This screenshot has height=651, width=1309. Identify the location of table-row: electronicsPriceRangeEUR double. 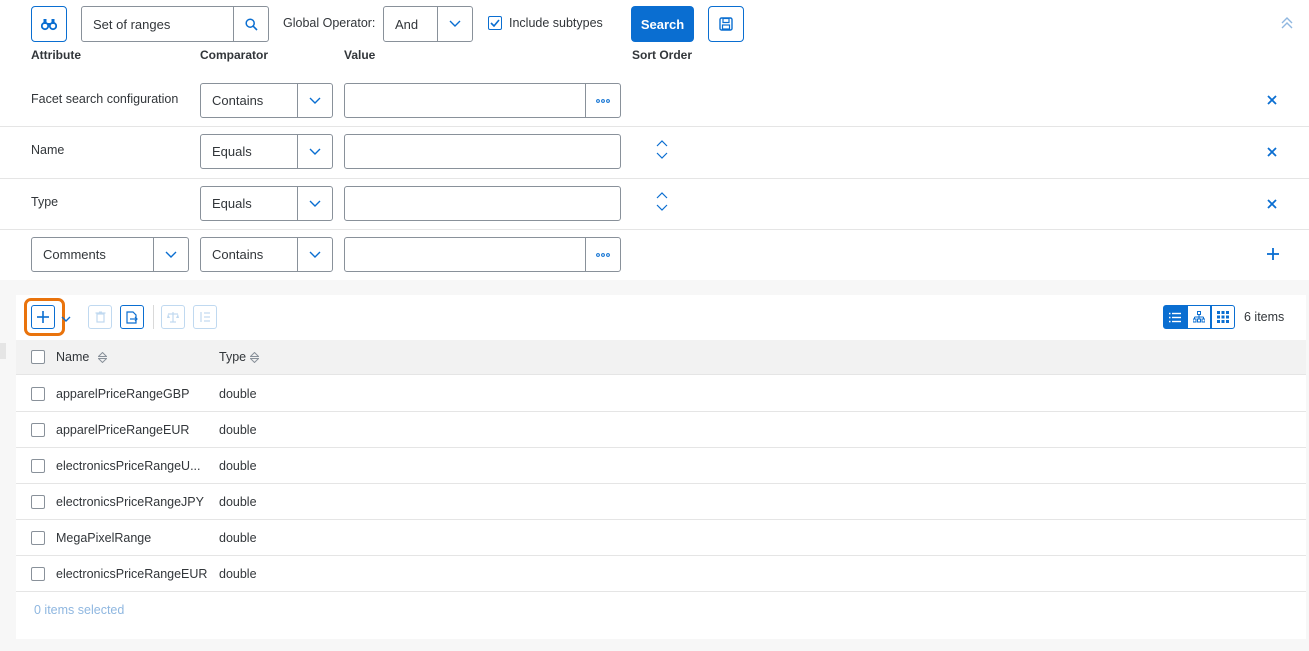
(661, 574).